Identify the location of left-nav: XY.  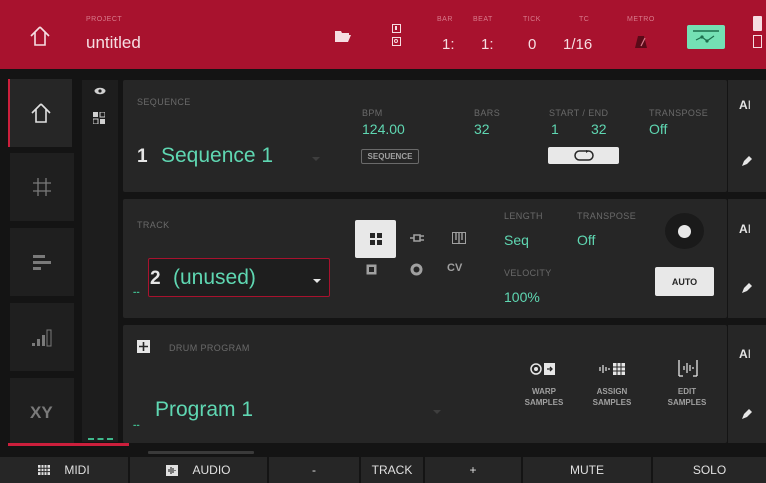
(64, 260).